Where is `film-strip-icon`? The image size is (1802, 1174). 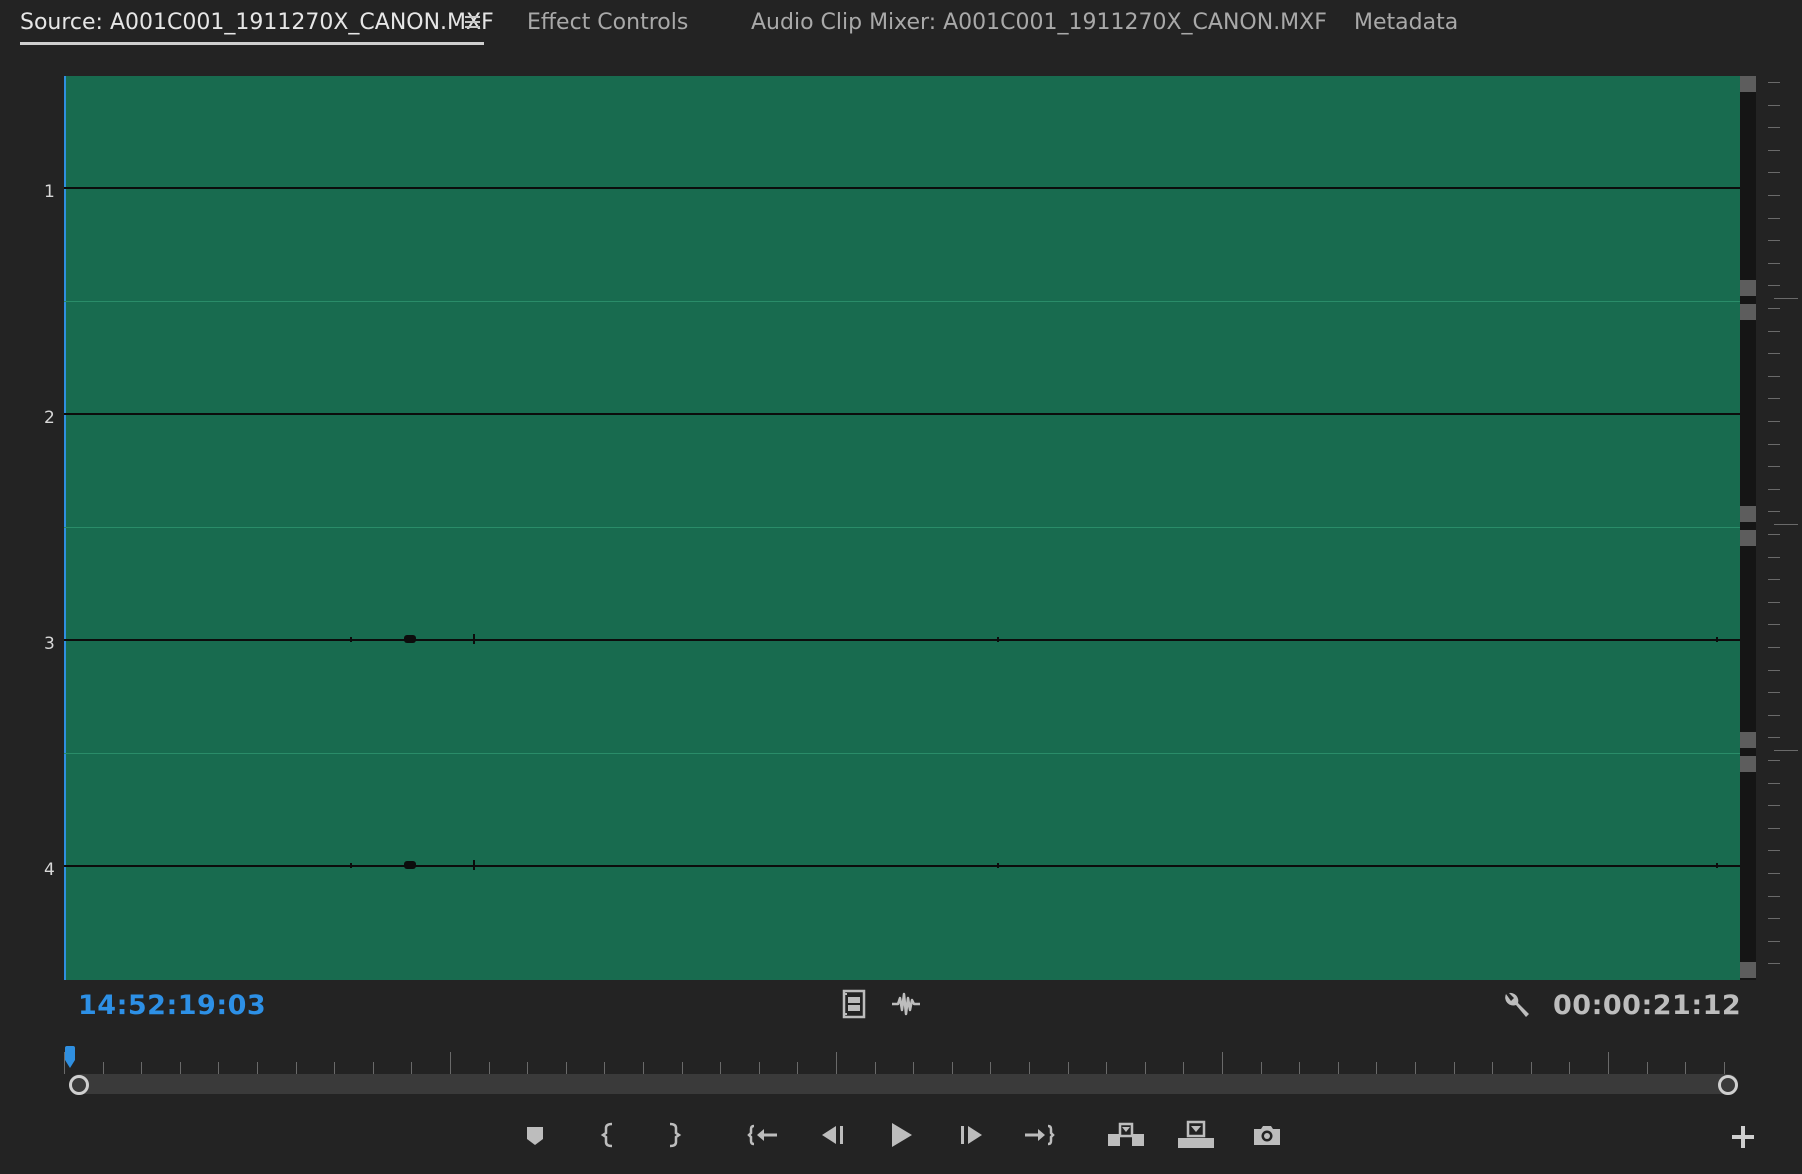
film-strip-icon is located at coordinates (854, 1004).